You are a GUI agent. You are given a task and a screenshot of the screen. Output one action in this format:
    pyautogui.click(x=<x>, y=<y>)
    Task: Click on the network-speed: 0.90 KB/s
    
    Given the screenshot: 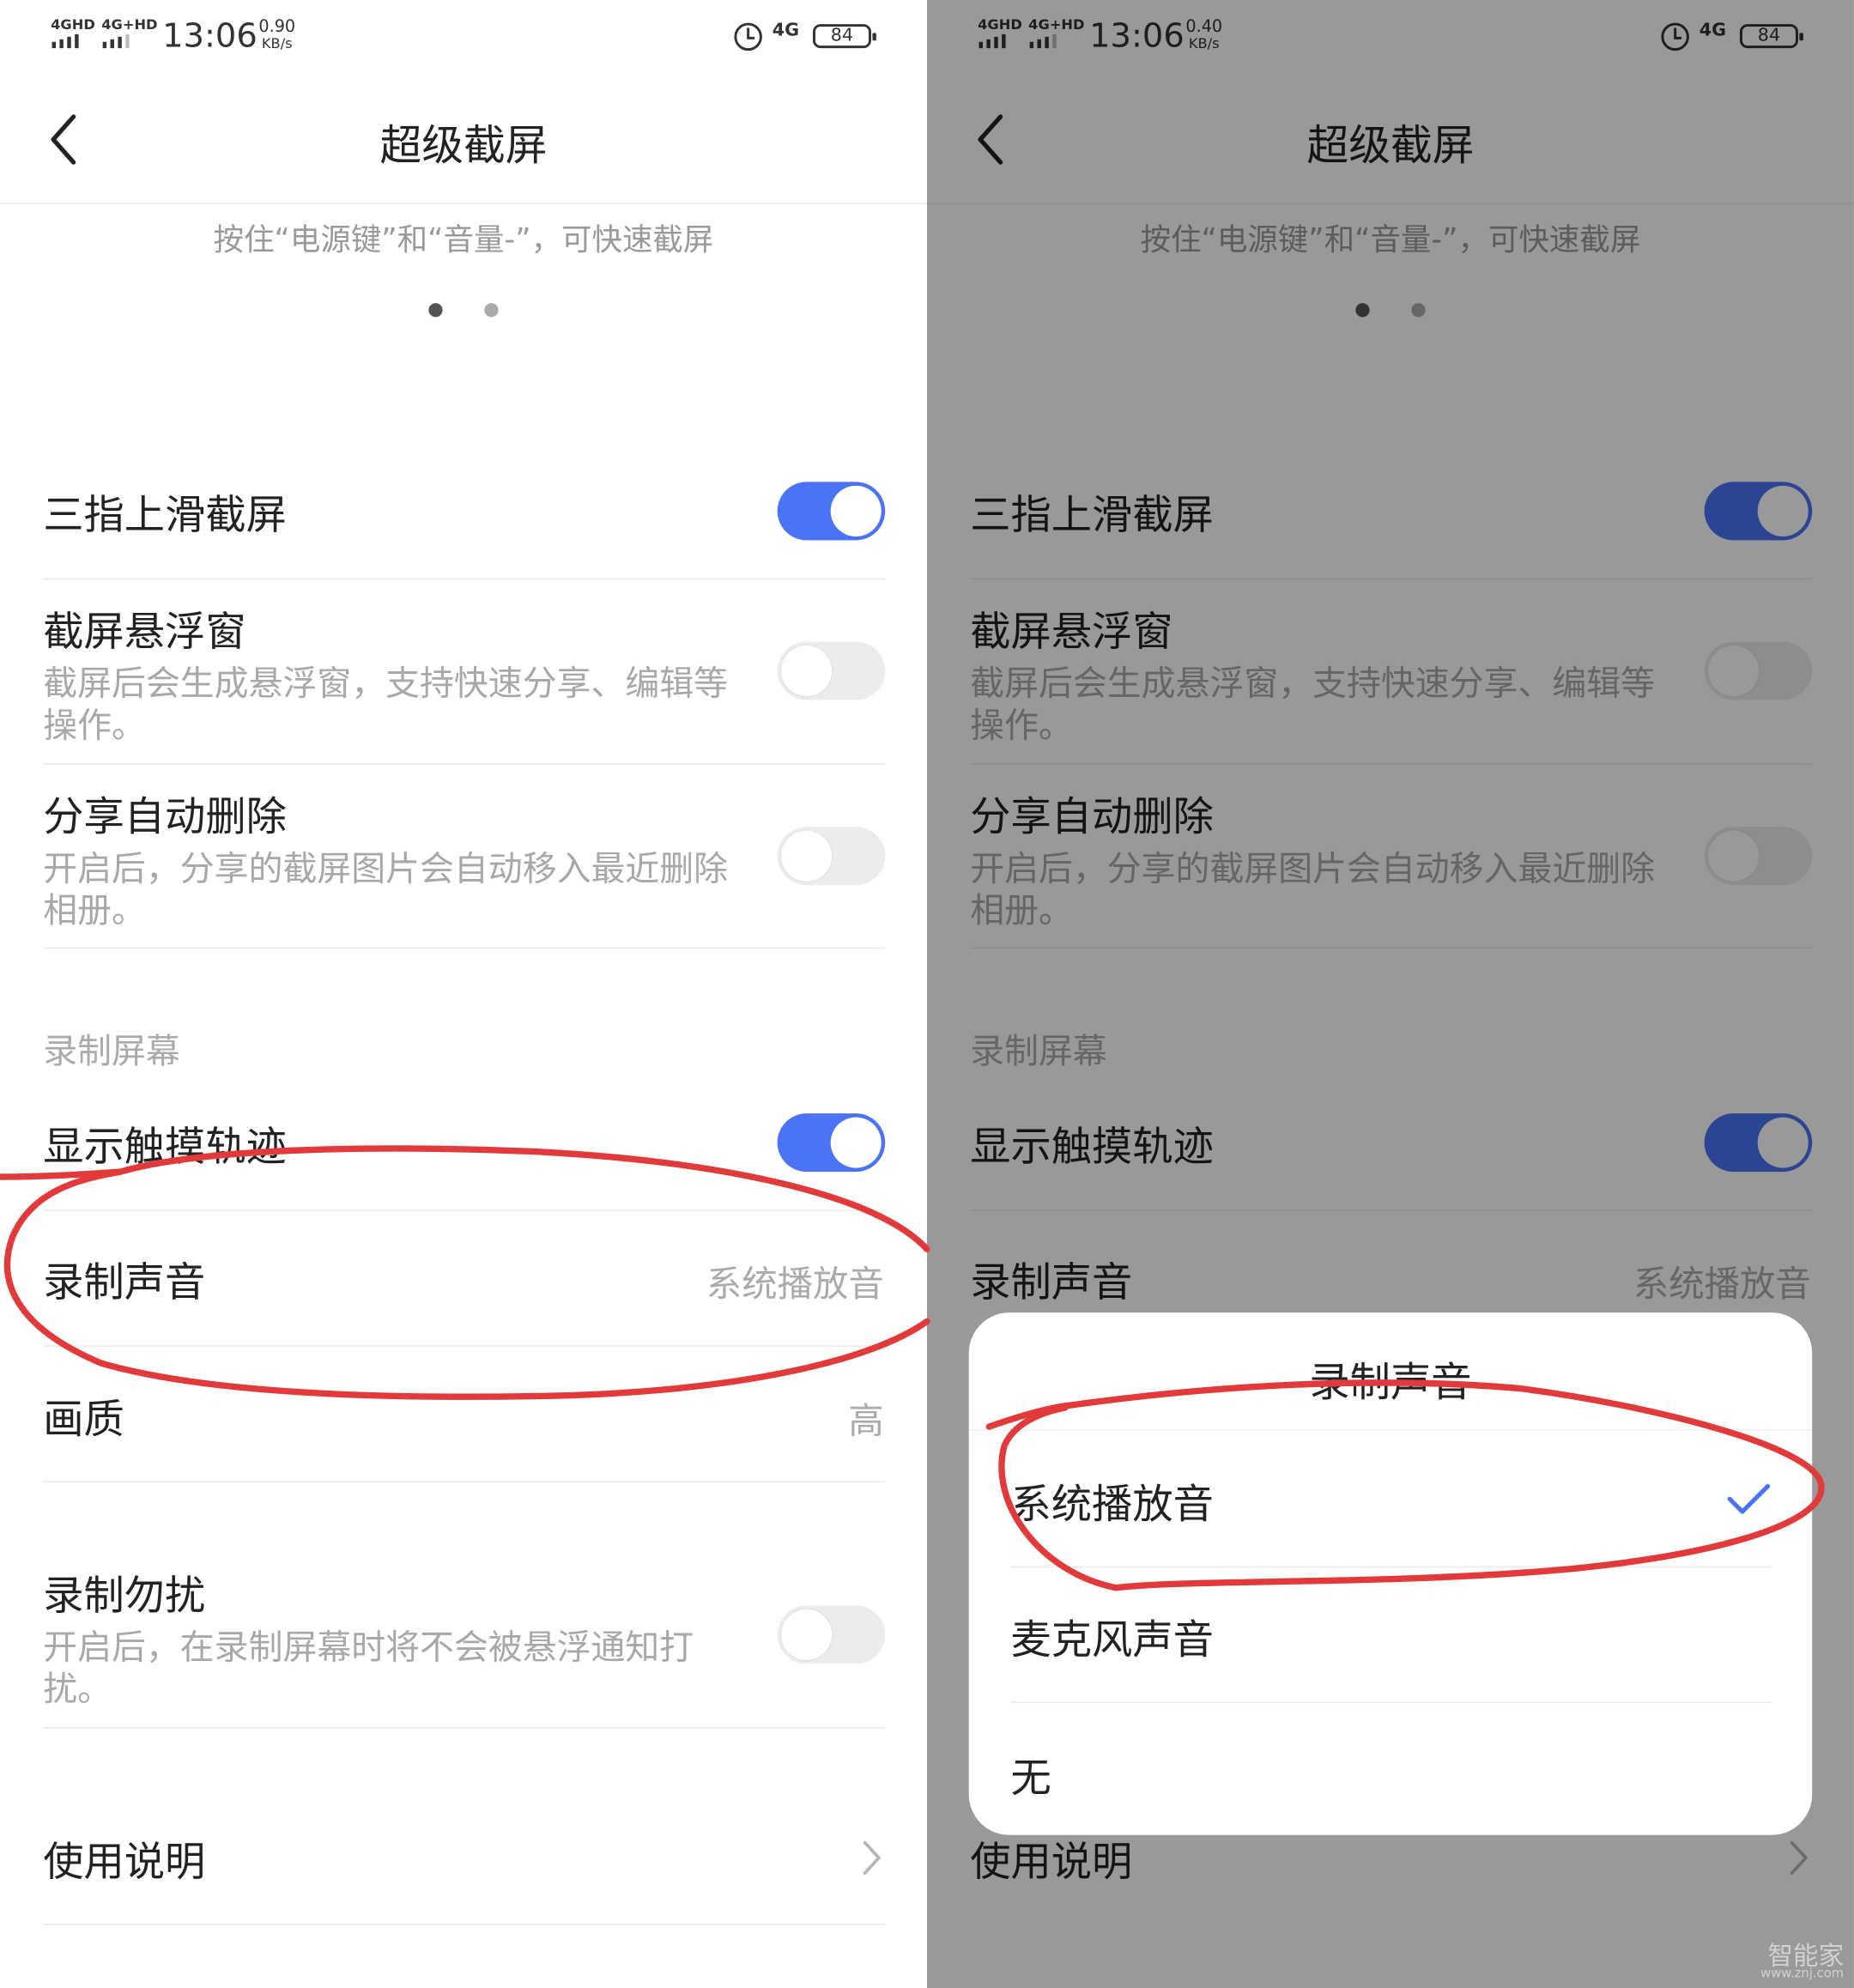 What is the action you would take?
    pyautogui.click(x=276, y=35)
    